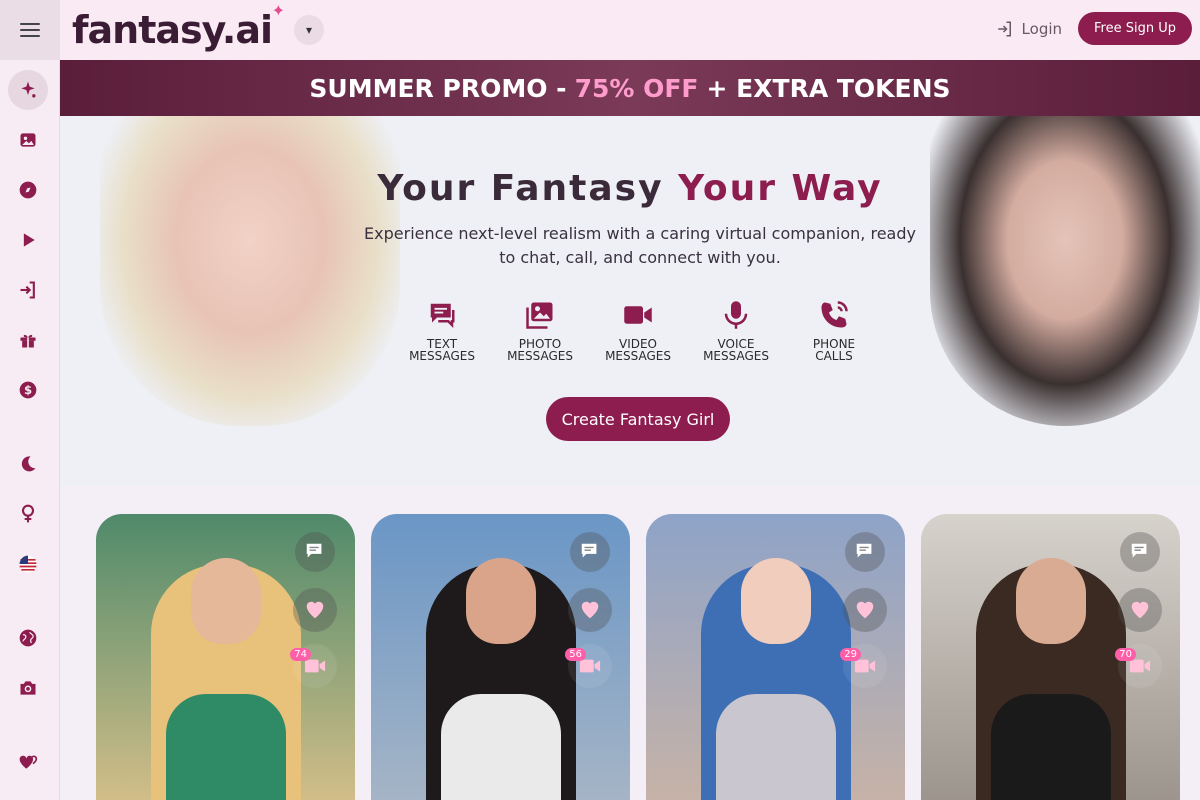  I want to click on login-label: Login, so click(1042, 28).